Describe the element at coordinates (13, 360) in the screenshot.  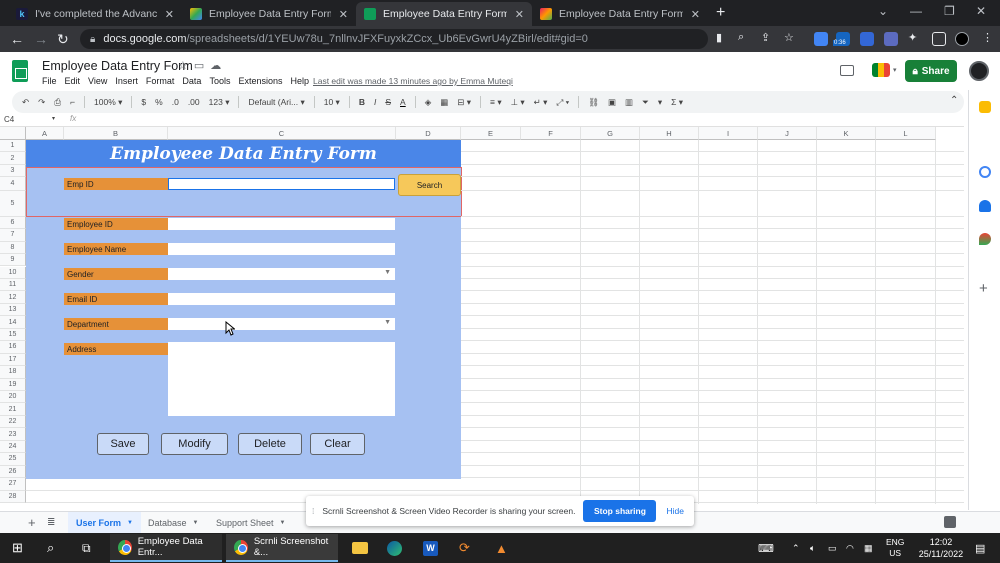
I see `row-header-17: 17` at that location.